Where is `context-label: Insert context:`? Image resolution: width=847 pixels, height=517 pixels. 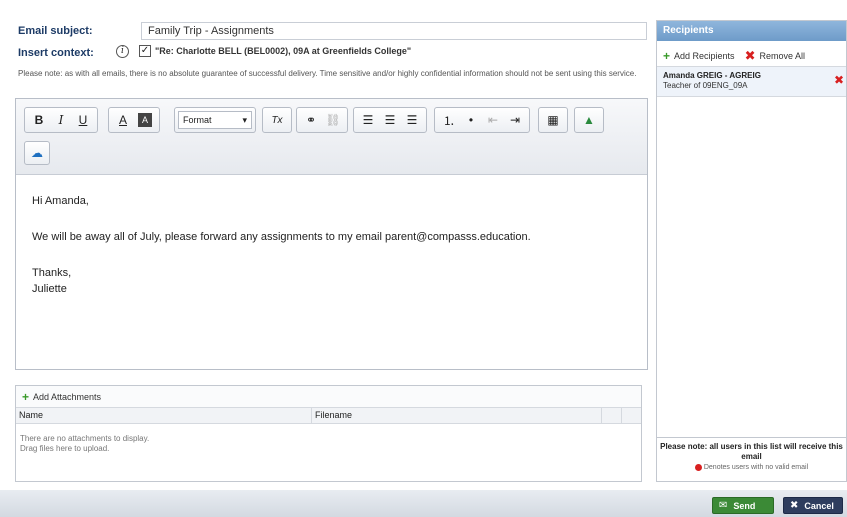 context-label: Insert context: is located at coordinates (56, 53).